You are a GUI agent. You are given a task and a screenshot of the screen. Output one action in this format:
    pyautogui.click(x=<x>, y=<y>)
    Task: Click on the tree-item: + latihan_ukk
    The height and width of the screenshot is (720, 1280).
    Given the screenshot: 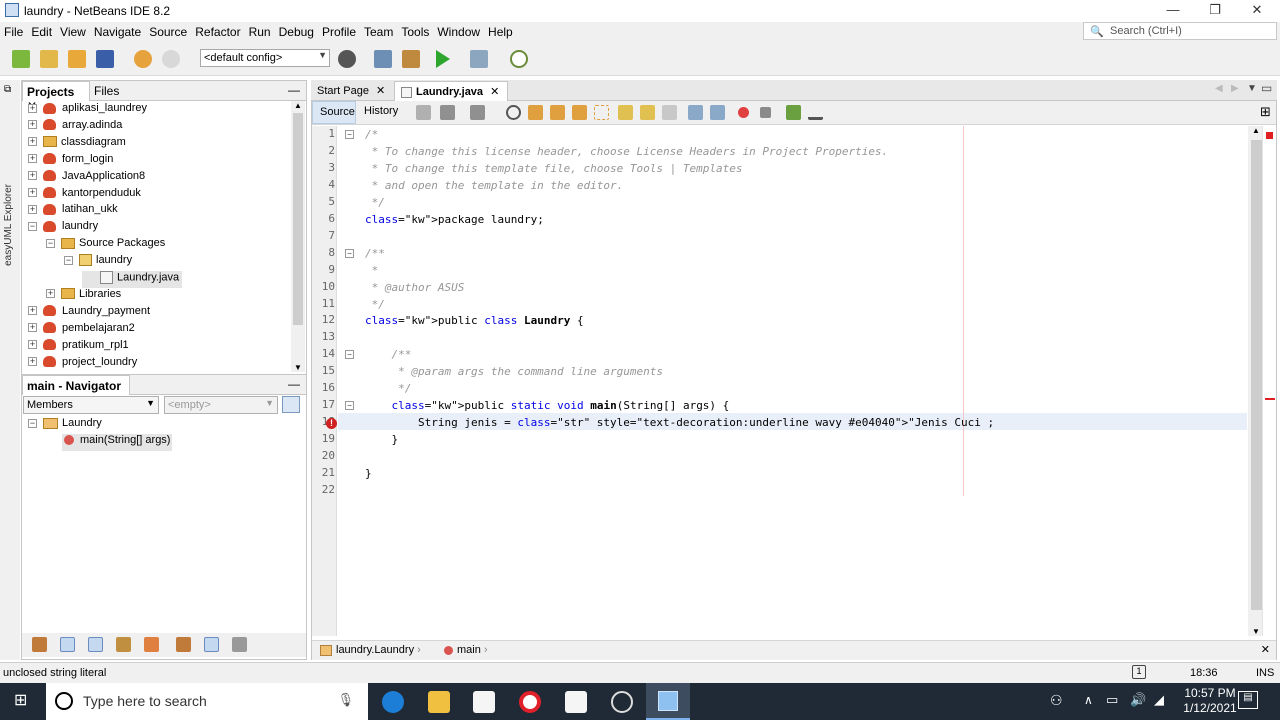 What is the action you would take?
    pyautogui.click(x=73, y=211)
    